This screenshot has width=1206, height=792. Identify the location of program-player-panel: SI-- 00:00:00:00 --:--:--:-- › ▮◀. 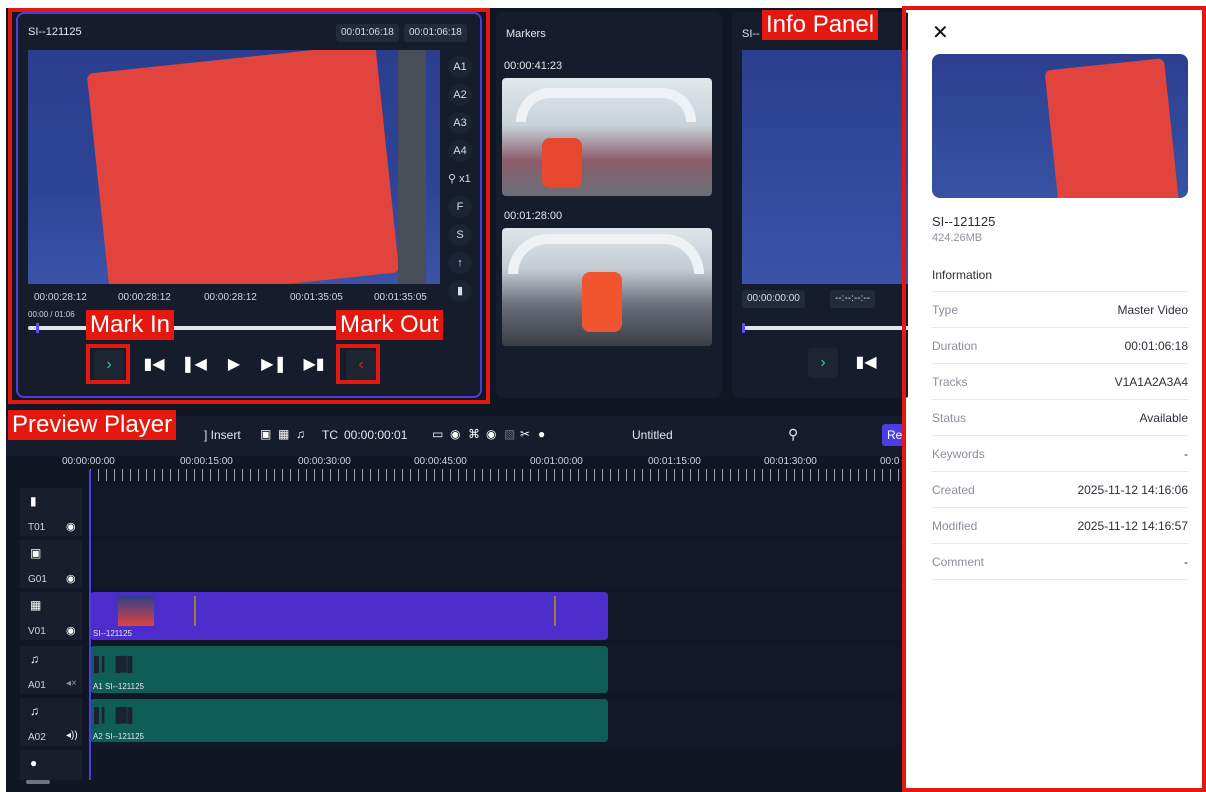
(822, 205).